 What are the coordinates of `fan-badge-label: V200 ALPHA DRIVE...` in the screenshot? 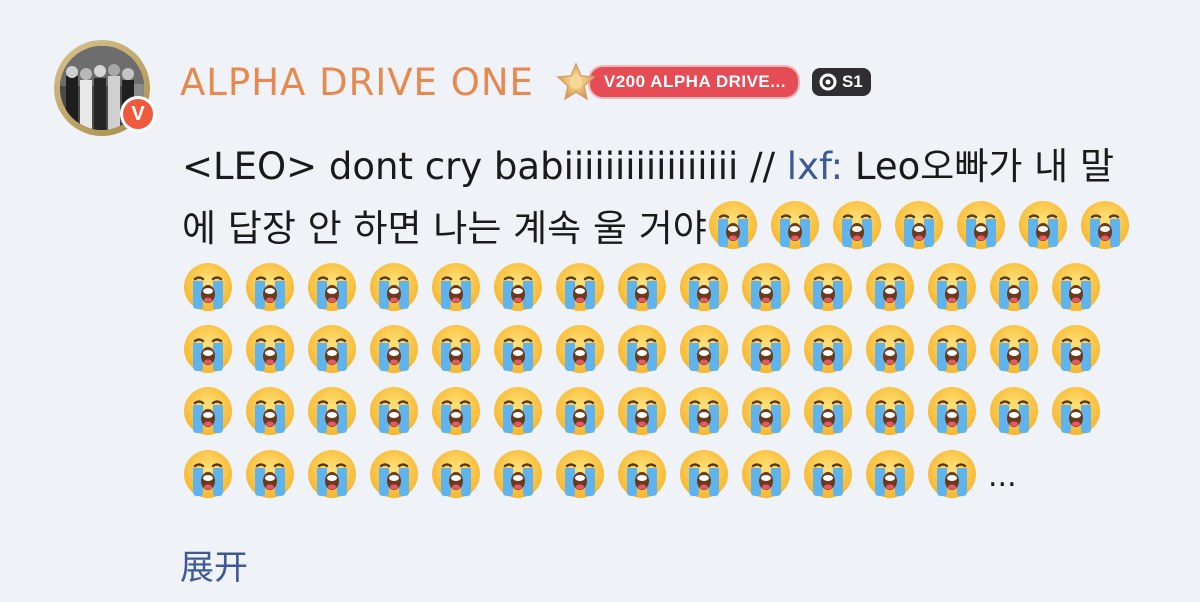 It's located at (693, 82).